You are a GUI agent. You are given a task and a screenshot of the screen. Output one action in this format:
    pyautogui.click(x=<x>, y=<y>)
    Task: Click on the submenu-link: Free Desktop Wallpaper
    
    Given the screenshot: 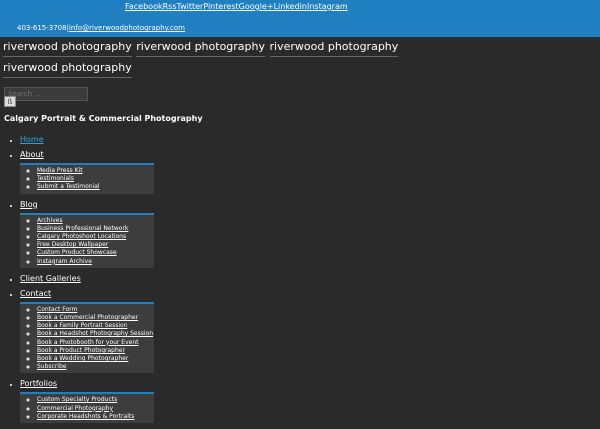 What is the action you would take?
    pyautogui.click(x=72, y=244)
    